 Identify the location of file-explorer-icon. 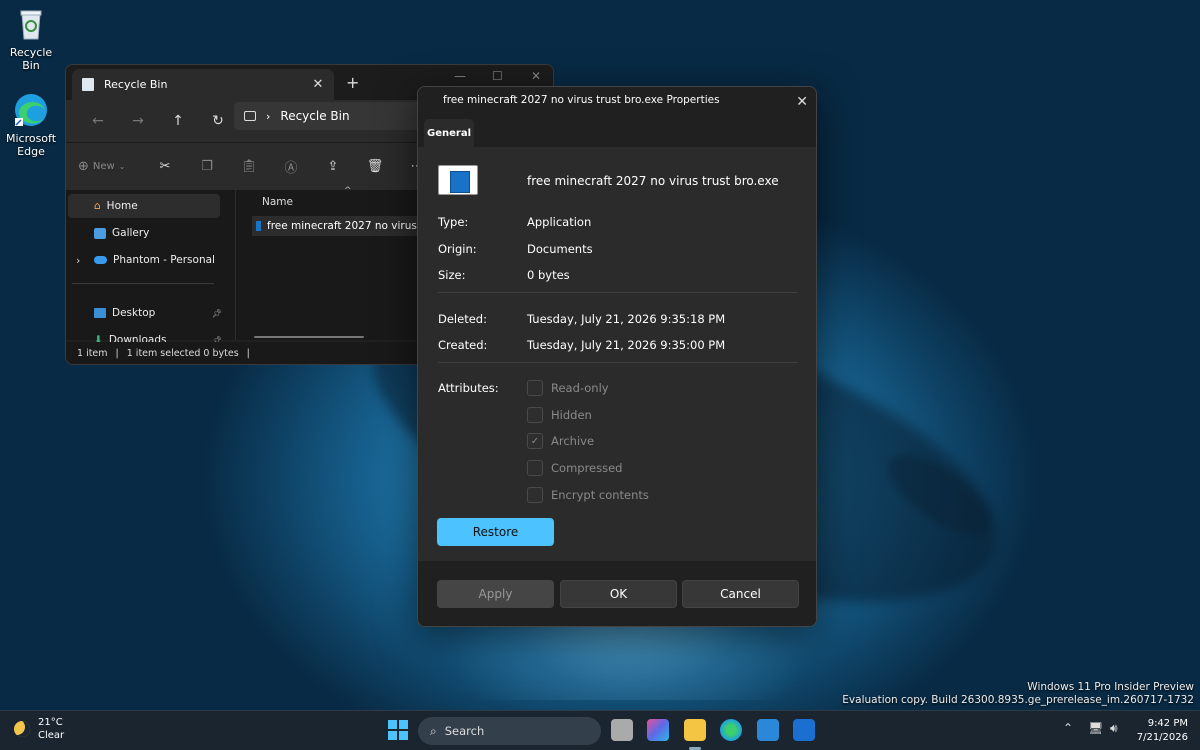
(695, 730).